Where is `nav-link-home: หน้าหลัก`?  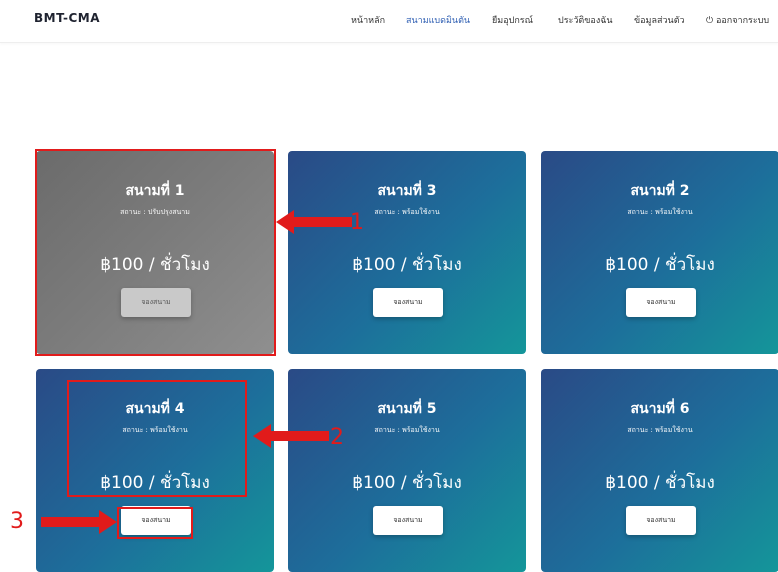 nav-link-home: หน้าหลัก is located at coordinates (368, 20).